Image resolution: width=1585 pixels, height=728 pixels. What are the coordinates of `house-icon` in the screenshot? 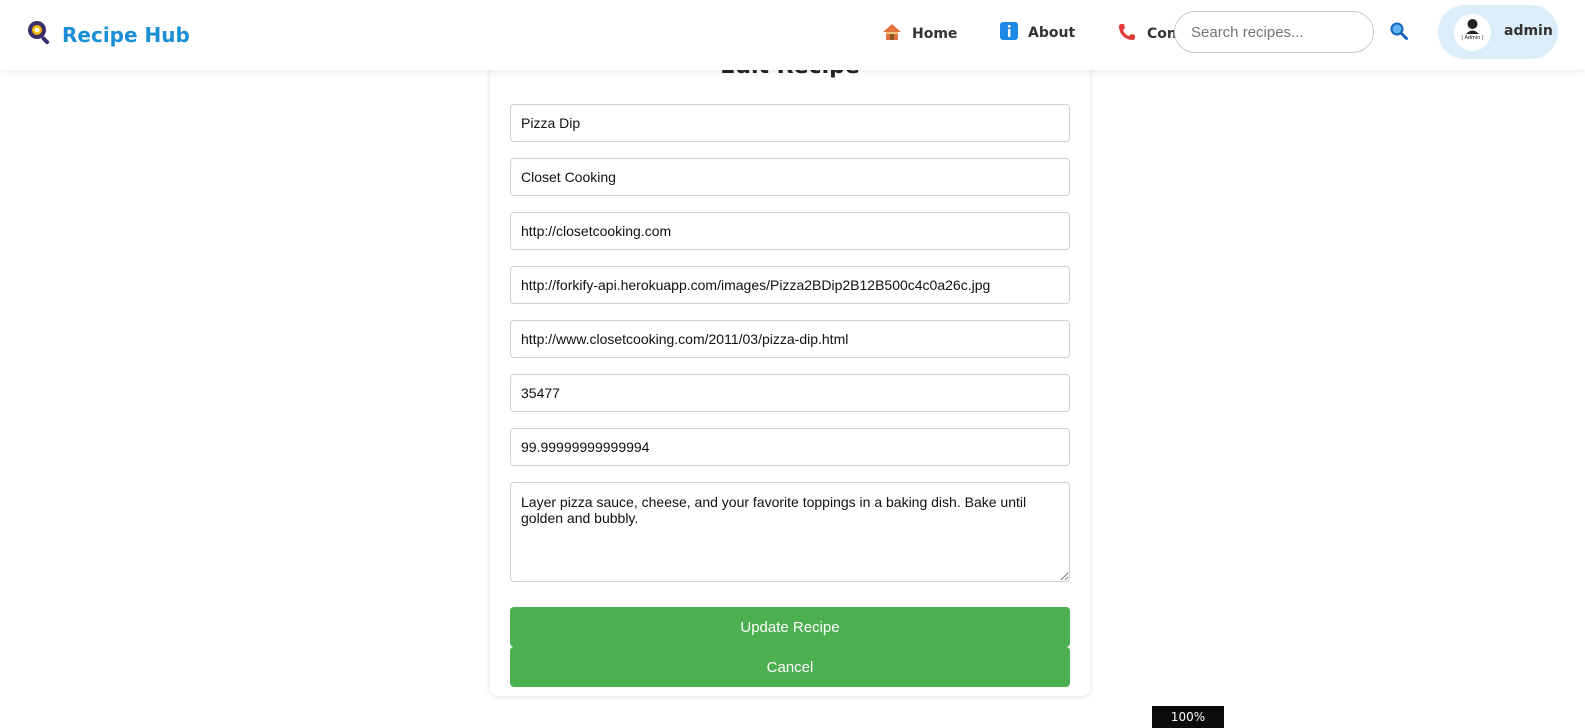 It's located at (892, 34).